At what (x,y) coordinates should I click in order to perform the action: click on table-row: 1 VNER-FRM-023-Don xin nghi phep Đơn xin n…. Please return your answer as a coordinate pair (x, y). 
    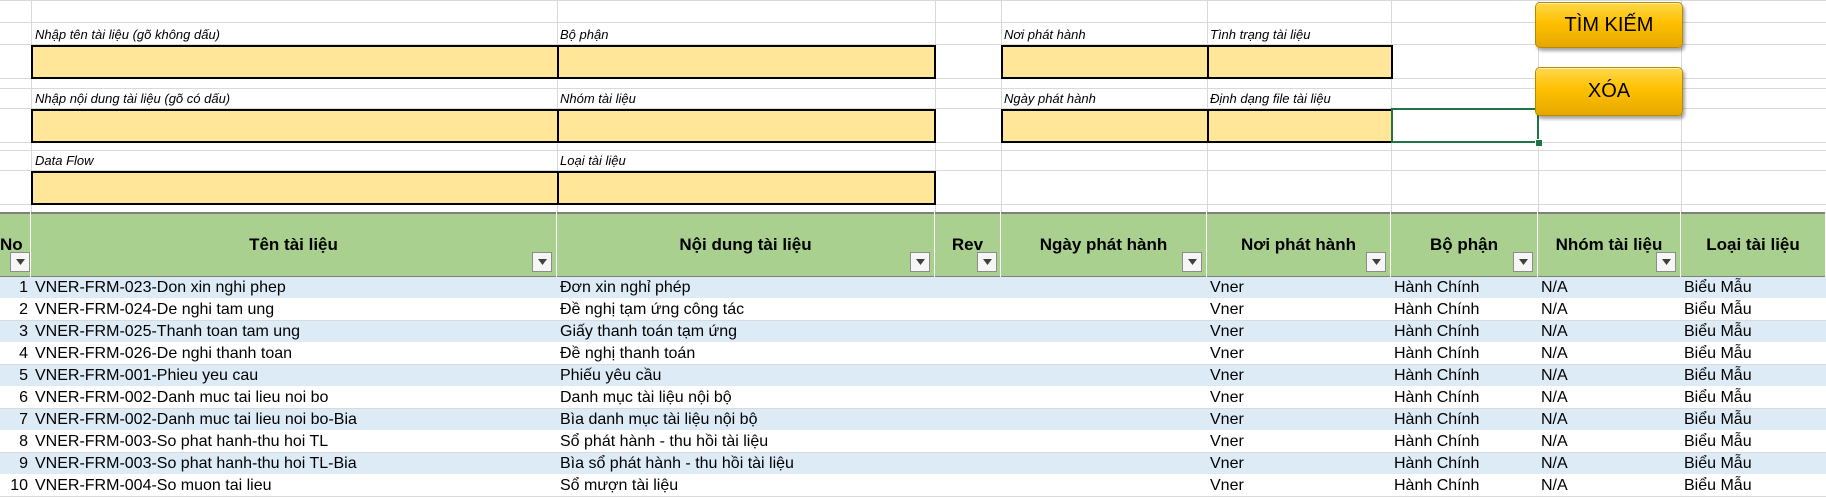
    Looking at the image, I should click on (913, 288).